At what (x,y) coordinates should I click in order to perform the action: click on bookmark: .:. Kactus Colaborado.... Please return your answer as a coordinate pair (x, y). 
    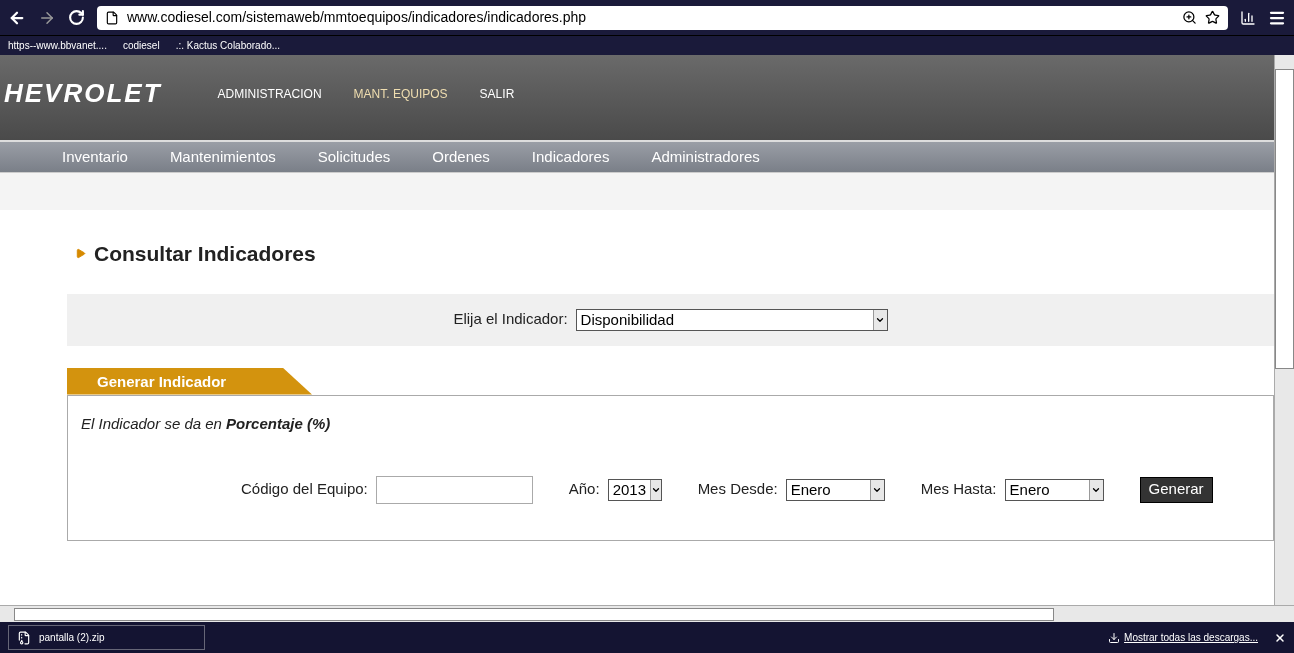
    Looking at the image, I should click on (228, 45).